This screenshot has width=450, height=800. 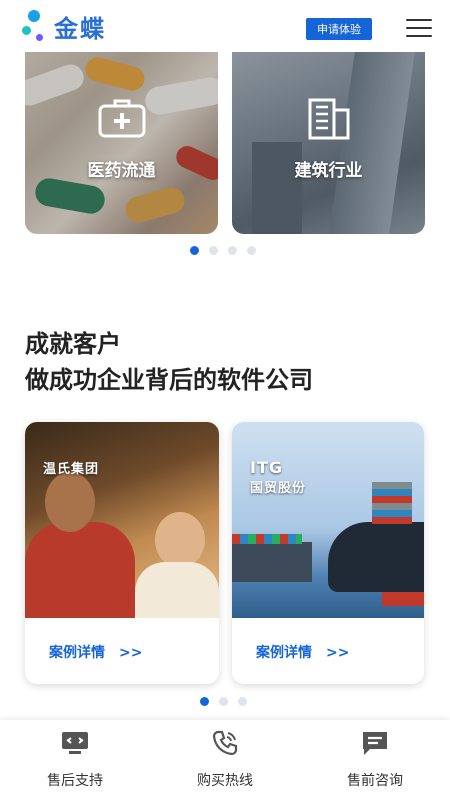 I want to click on industry-card-construction: 建筑行业, so click(x=328, y=143).